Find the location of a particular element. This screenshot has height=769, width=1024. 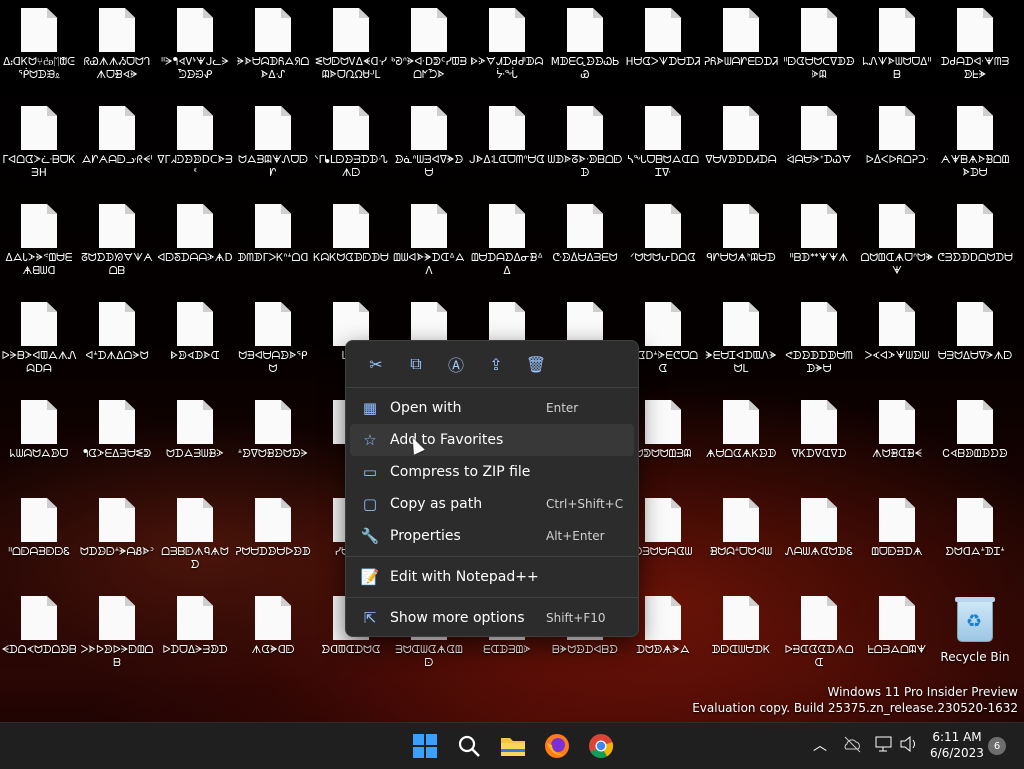

notepad-icon: 📝 is located at coordinates (370, 577).